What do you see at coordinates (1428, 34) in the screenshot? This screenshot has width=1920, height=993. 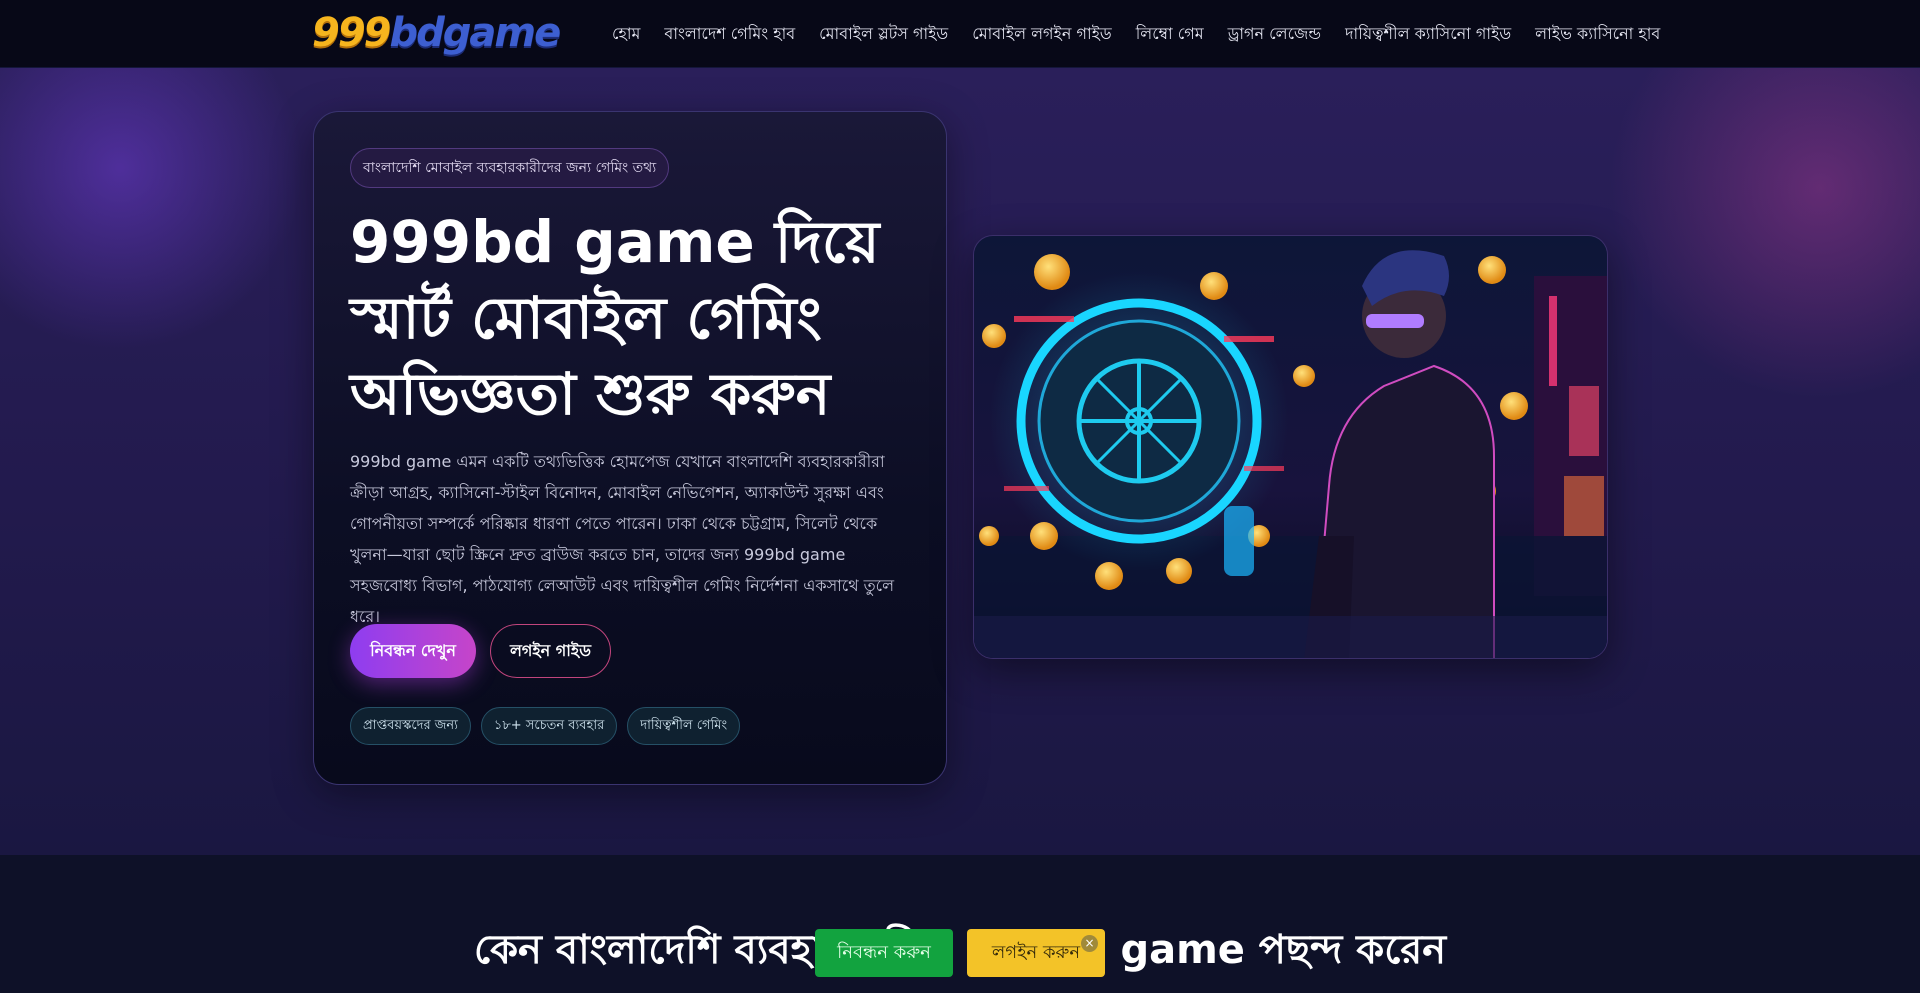 I see `nav-item-responsible-casino-guide: দায়িত্বশীল ক্যাসিনো গাইড` at bounding box center [1428, 34].